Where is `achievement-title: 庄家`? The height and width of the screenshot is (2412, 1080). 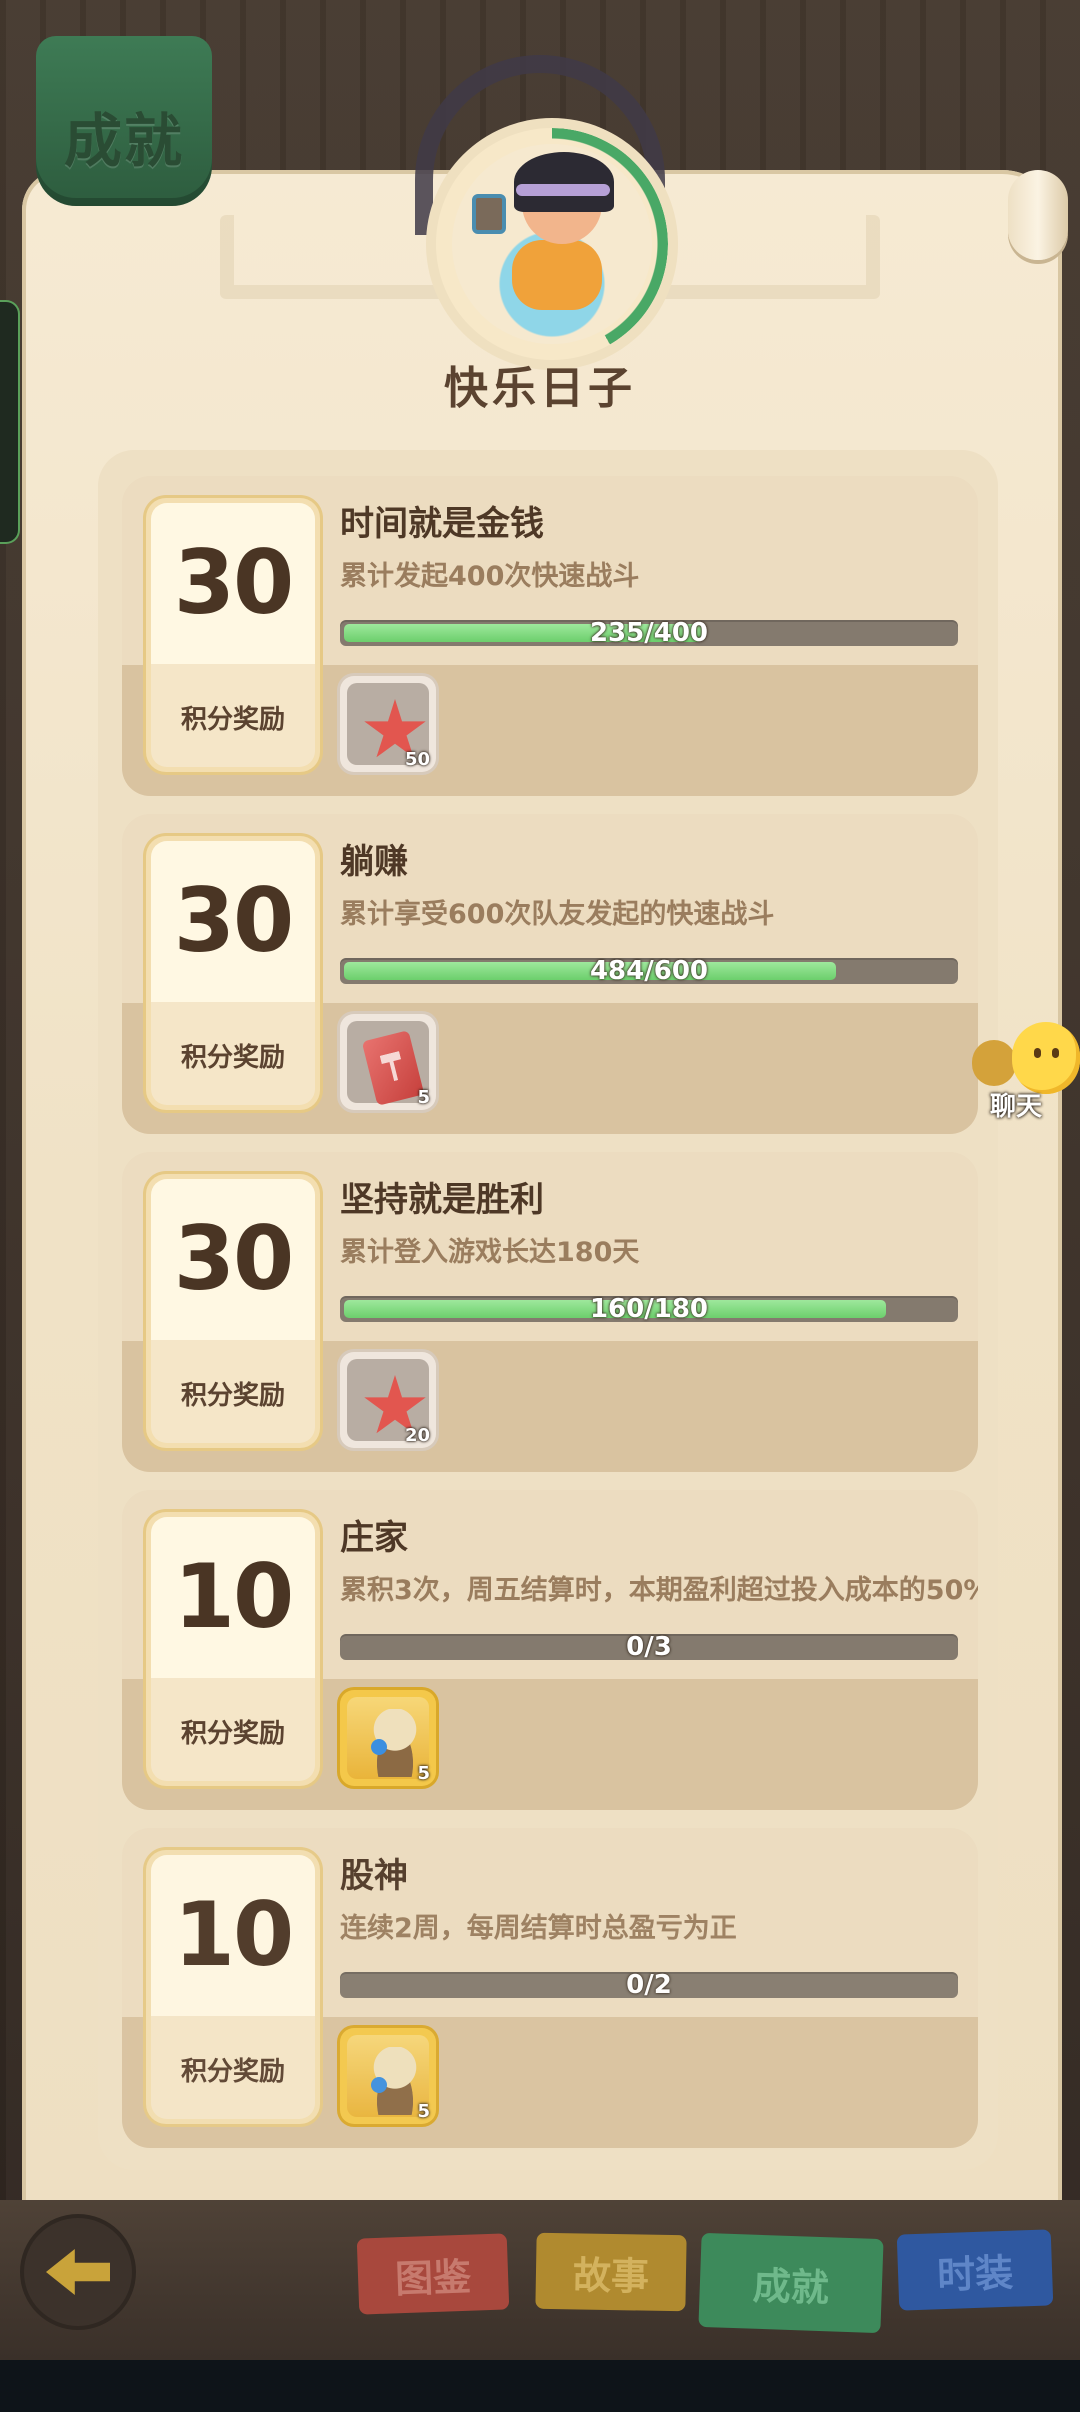
achievement-title: 庄家 is located at coordinates (374, 1538).